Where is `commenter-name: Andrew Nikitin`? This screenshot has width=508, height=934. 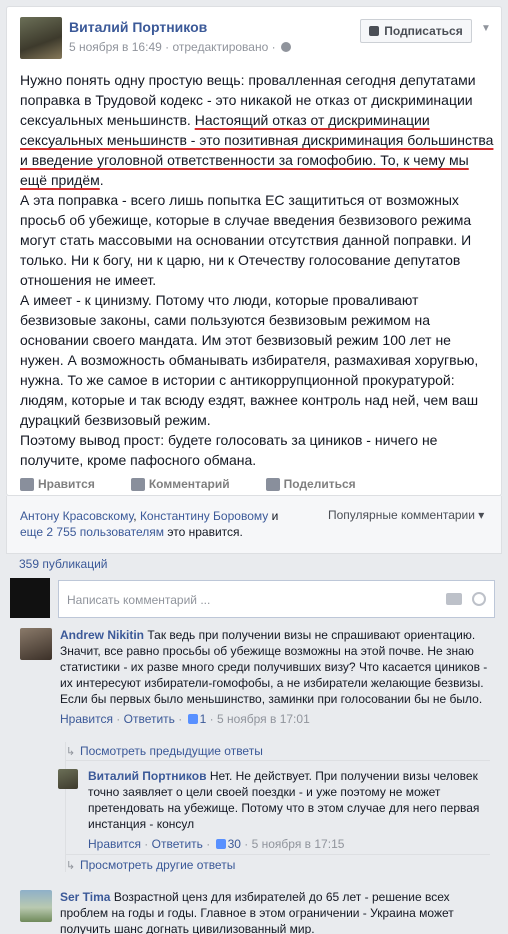 commenter-name: Andrew Nikitin is located at coordinates (102, 635).